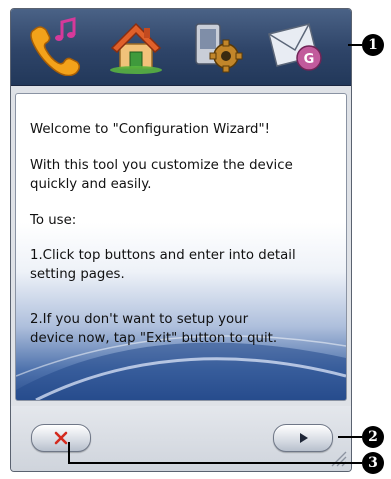 The height and width of the screenshot is (479, 391). Describe the element at coordinates (150, 129) in the screenshot. I see `welcome-heading: Welcome to "Configuration Wizard"!` at that location.